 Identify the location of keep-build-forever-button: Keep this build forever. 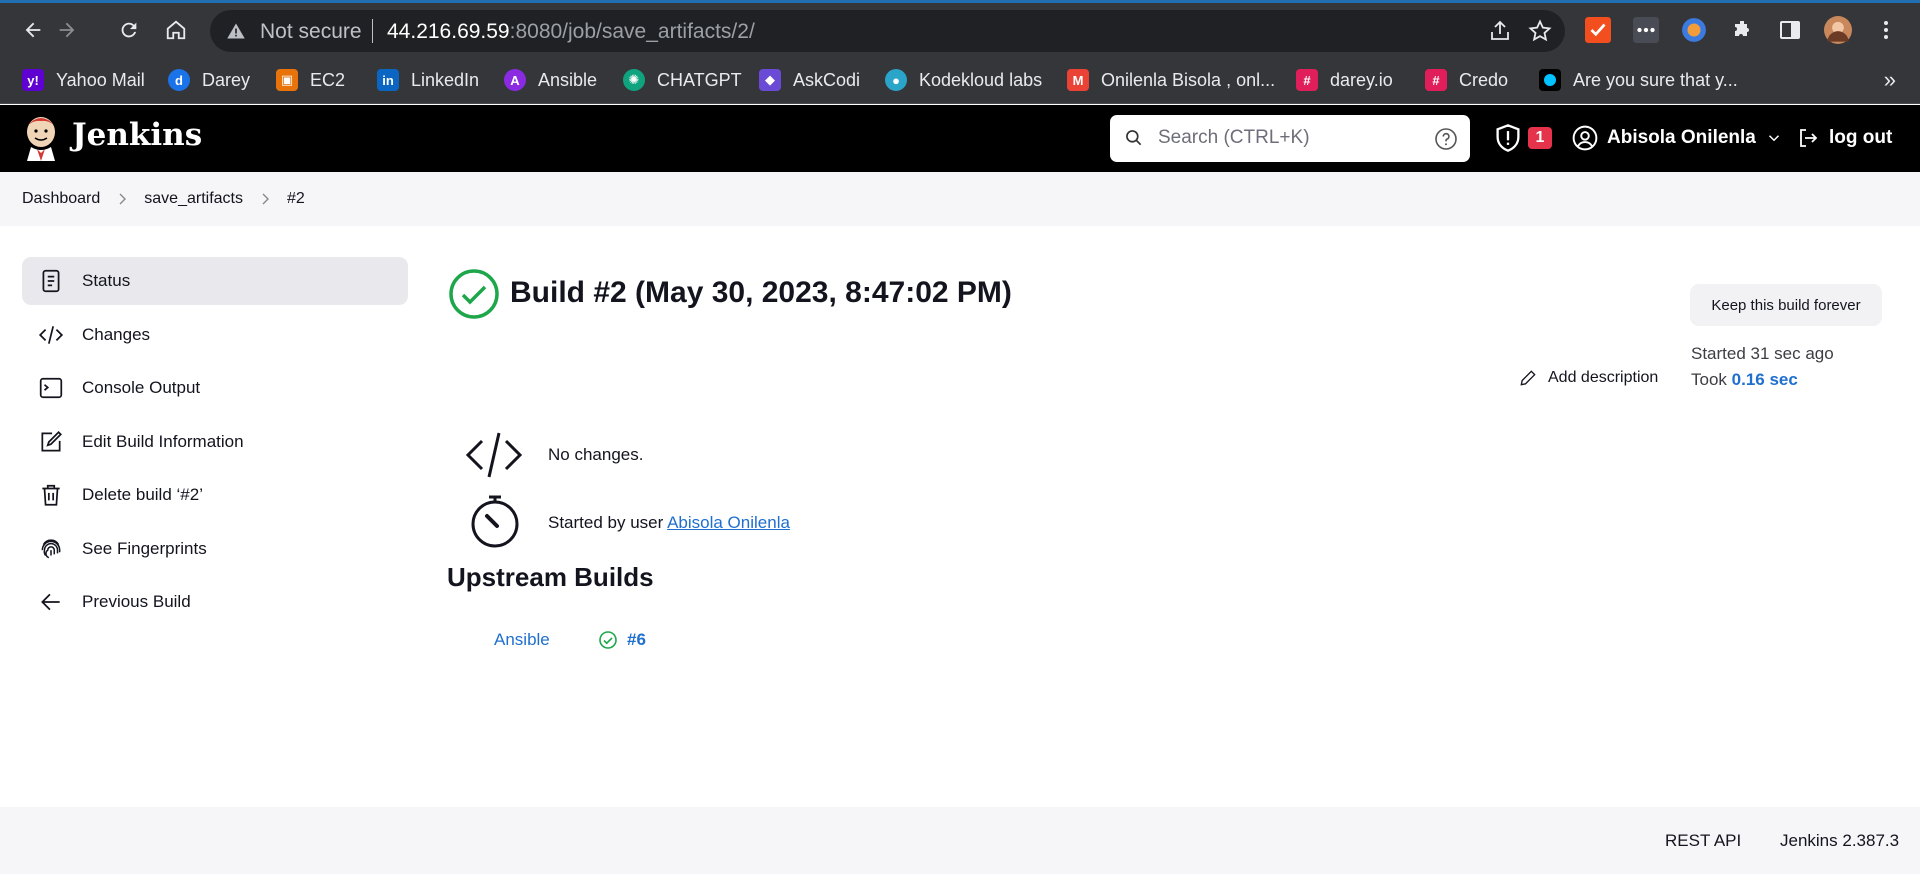
(1786, 305).